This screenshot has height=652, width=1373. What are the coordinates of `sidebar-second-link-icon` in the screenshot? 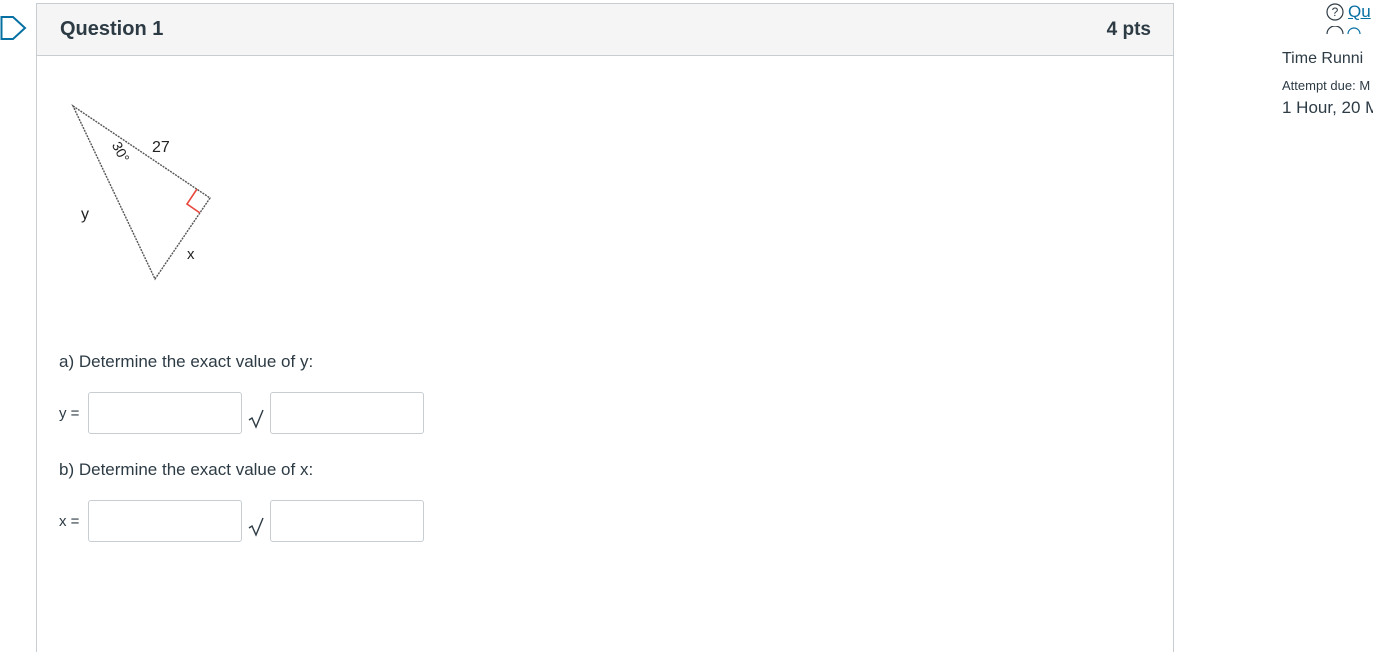 It's located at (1346, 30).